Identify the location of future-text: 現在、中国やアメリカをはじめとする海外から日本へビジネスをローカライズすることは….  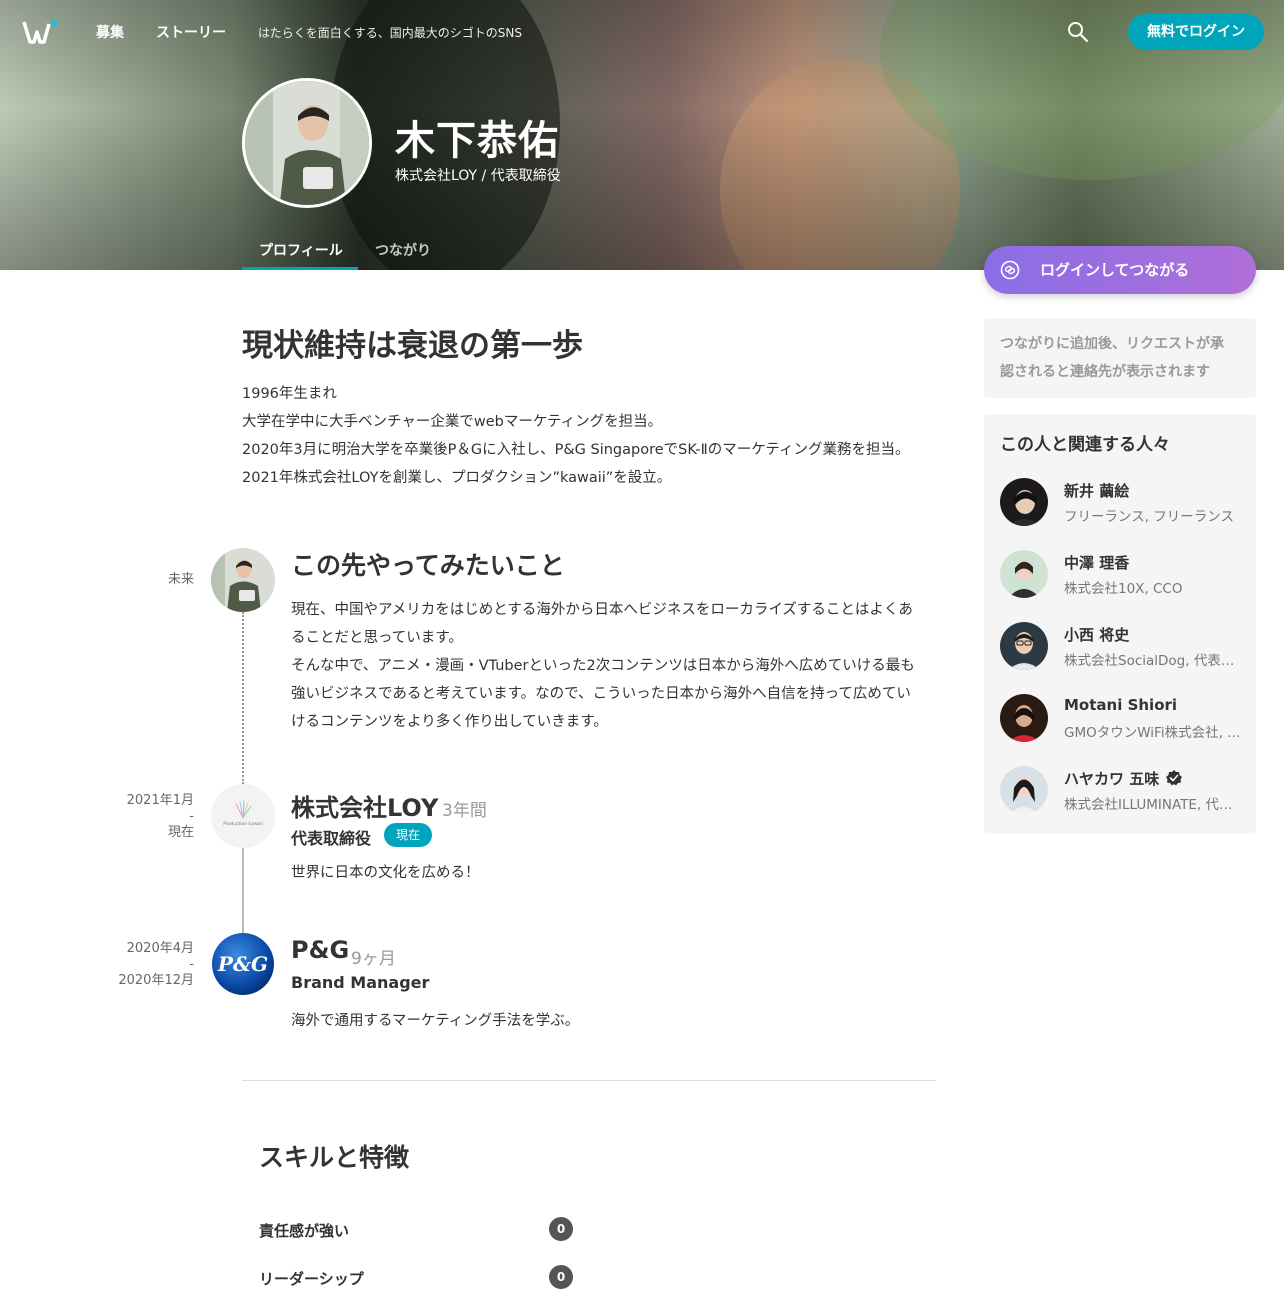
(616, 666).